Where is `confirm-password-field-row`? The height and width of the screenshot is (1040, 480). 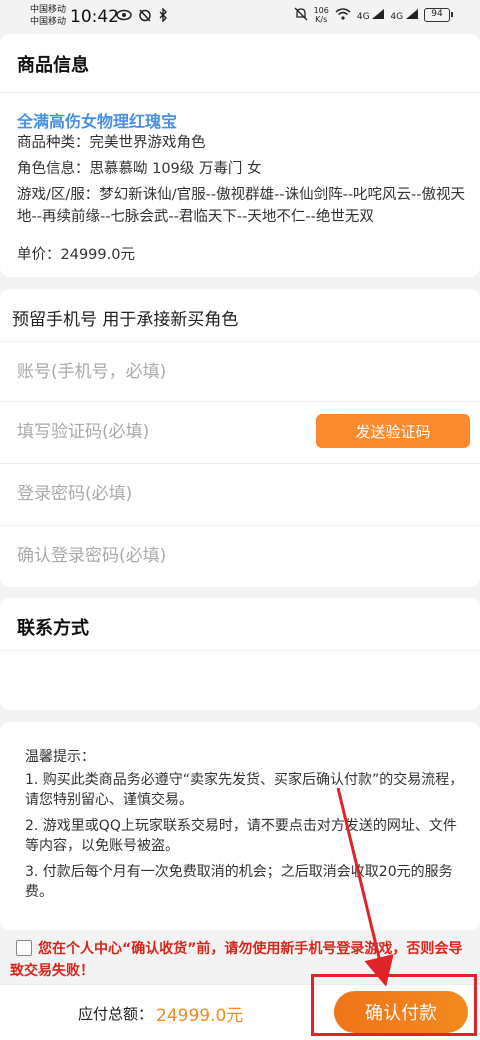
confirm-password-field-row is located at coordinates (240, 555).